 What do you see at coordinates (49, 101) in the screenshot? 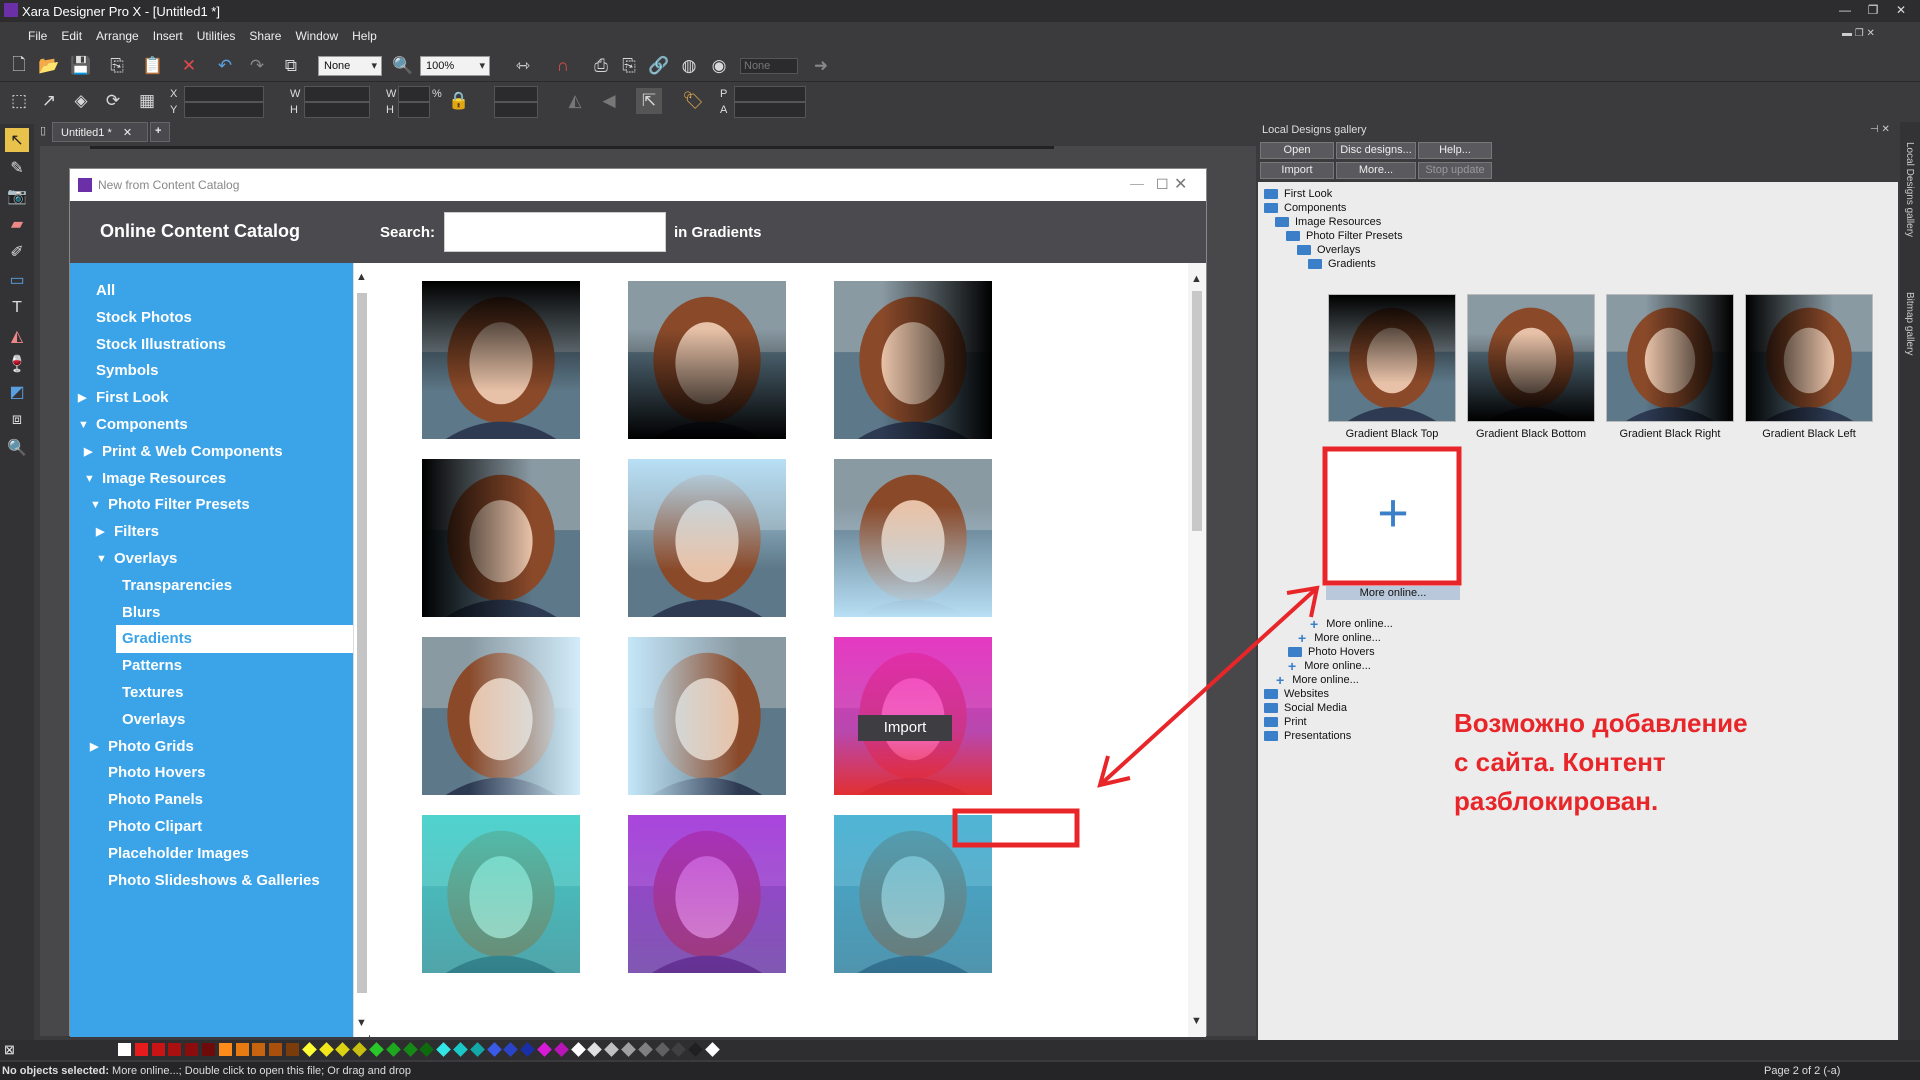
I see `path-icon: ↗` at bounding box center [49, 101].